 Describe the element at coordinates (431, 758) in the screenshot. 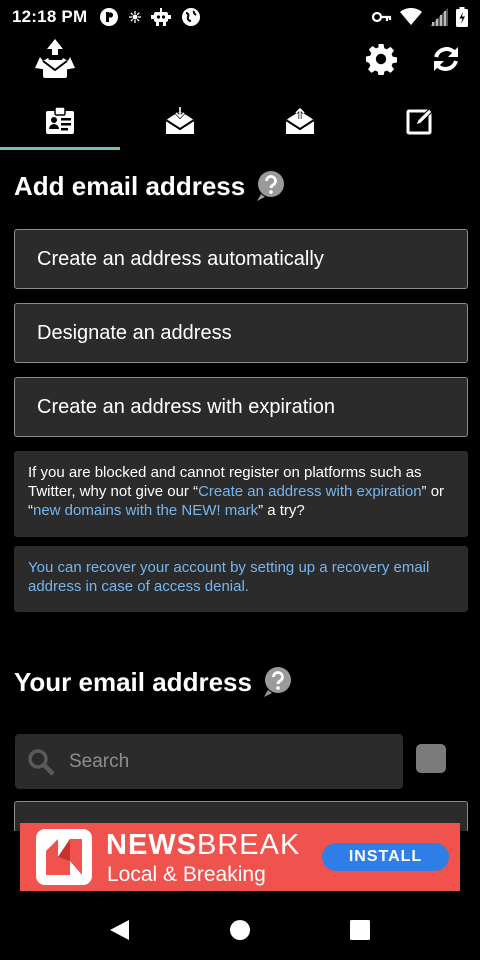

I see `select-all-checkbox` at that location.